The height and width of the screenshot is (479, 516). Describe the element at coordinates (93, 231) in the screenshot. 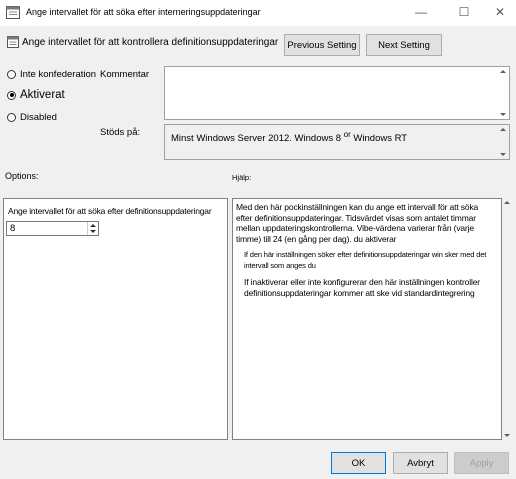

I see `spin-down-icon` at that location.